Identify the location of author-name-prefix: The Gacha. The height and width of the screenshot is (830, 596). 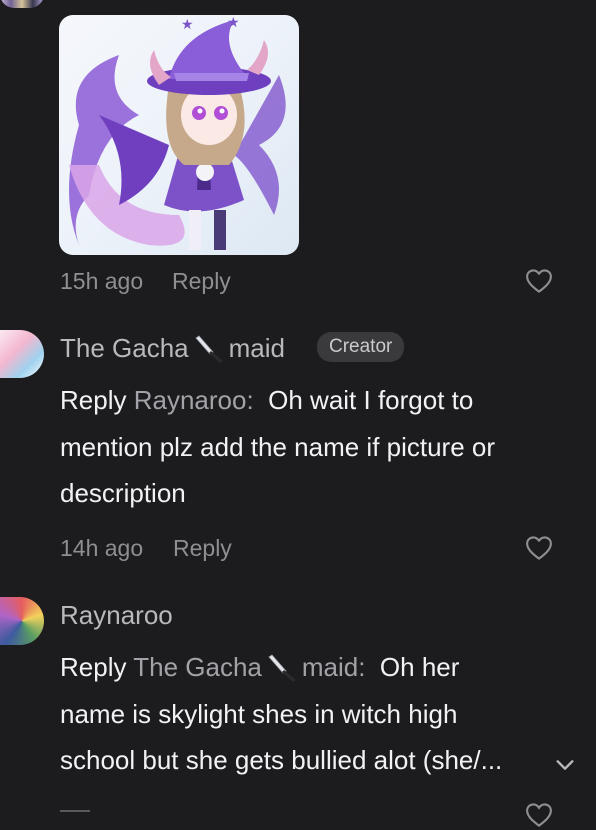
(124, 348).